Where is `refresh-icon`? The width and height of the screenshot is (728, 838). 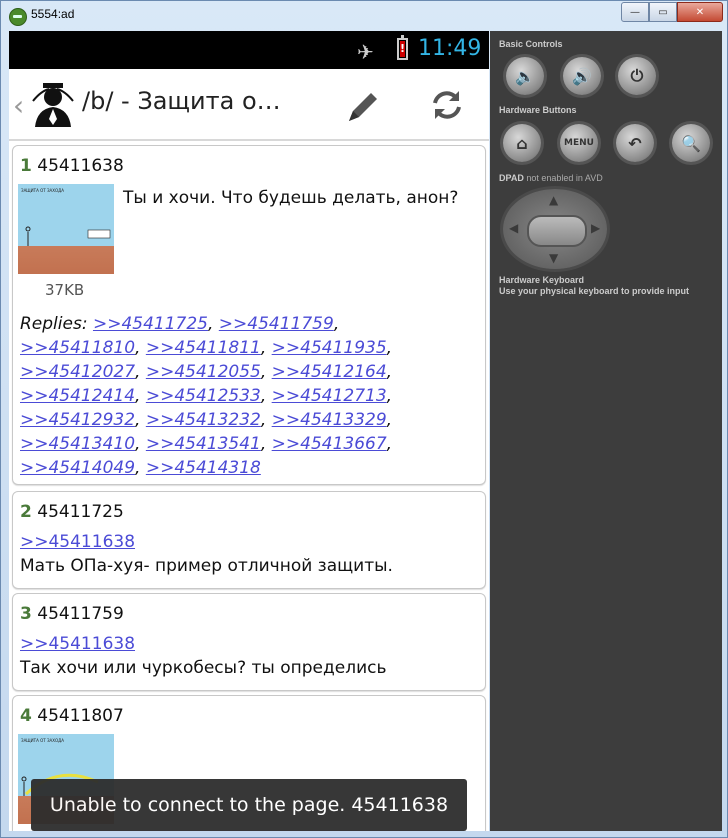 refresh-icon is located at coordinates (447, 107).